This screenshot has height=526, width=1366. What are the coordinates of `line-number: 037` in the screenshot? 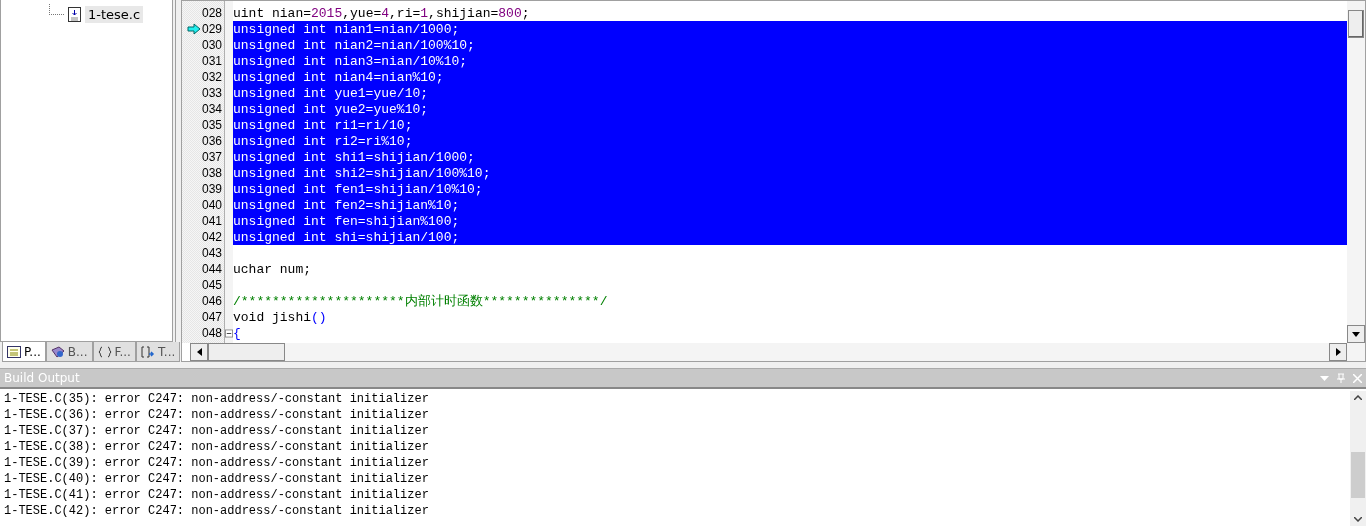 It's located at (211, 157).